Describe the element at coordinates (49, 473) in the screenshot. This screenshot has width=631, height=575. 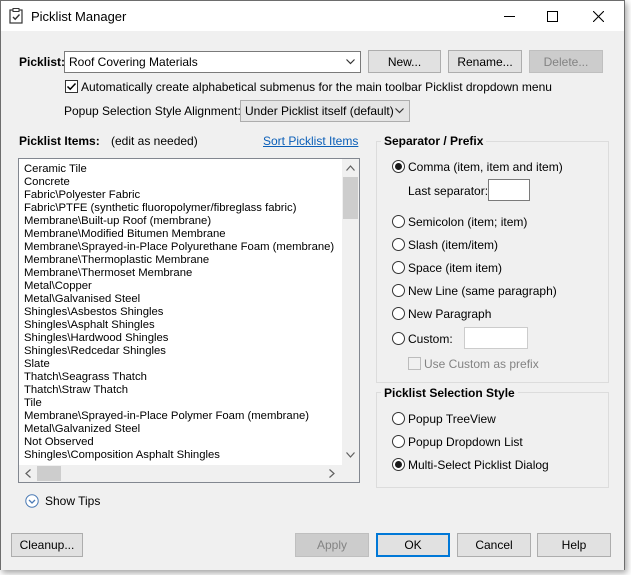
I see `horizontal-scroll-thumb` at that location.